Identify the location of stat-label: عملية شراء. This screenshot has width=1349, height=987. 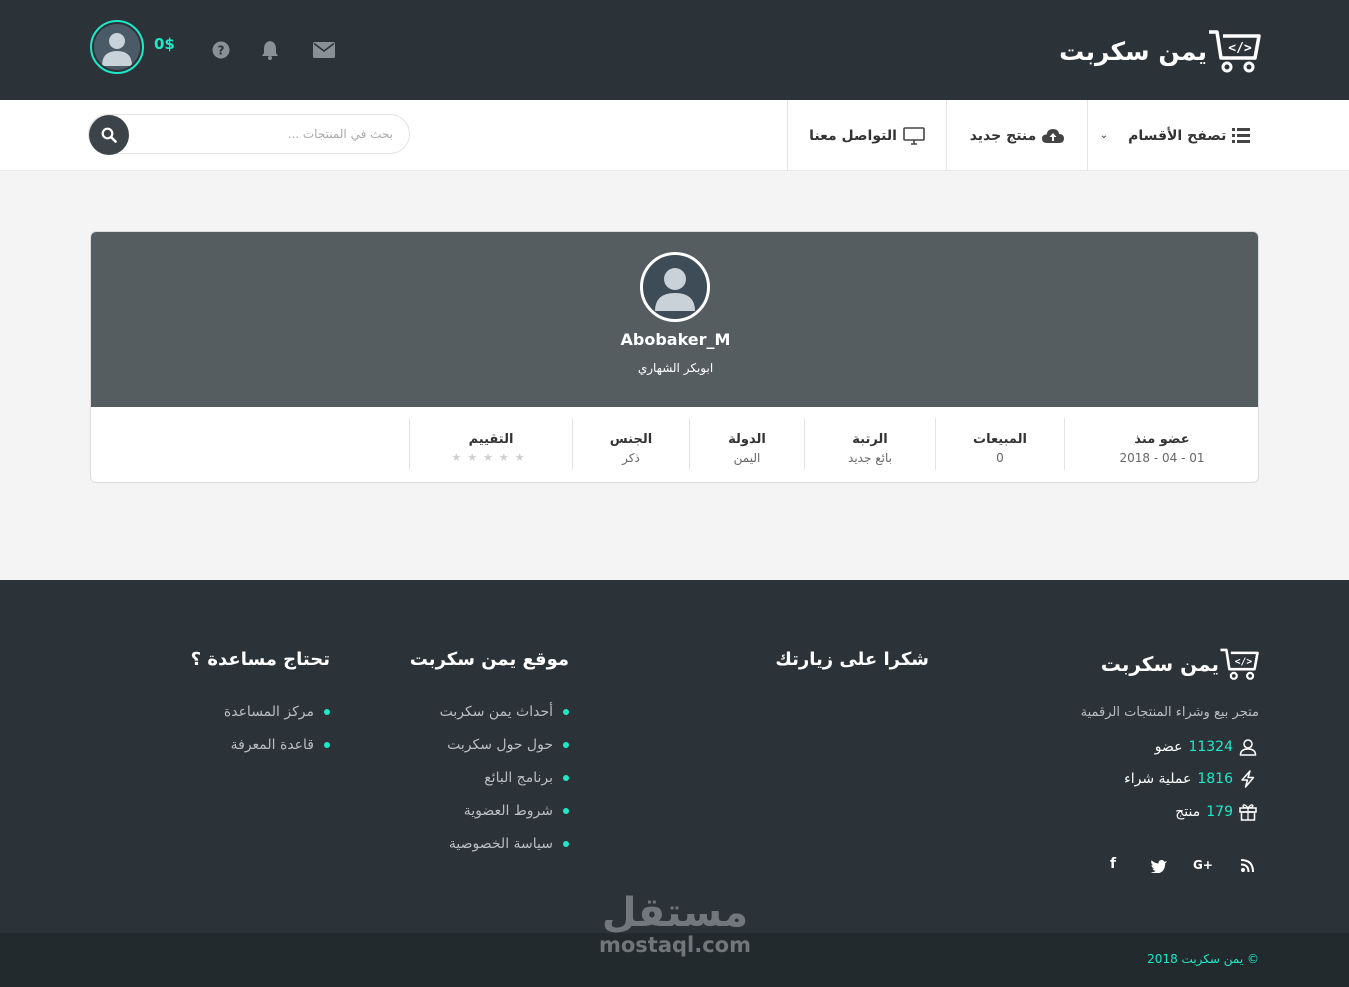
(1158, 779).